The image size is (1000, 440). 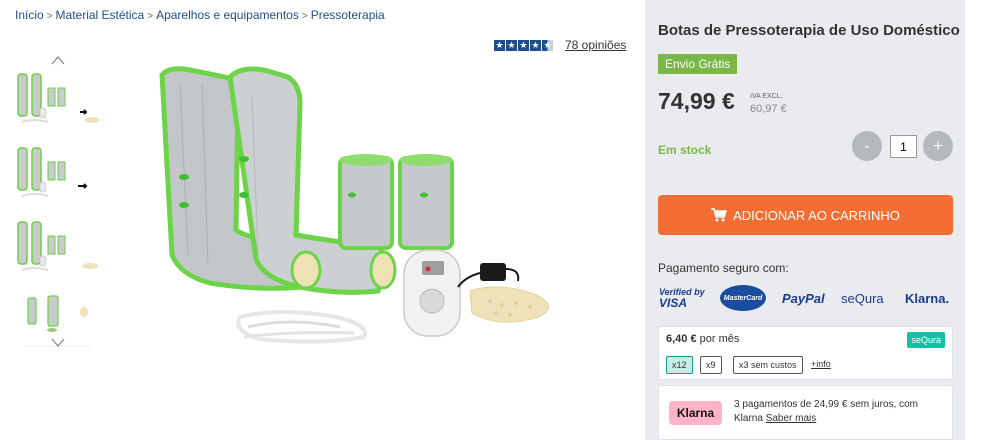 What do you see at coordinates (681, 339) in the screenshot?
I see `sequra-amount-value: 6,40 €` at bounding box center [681, 339].